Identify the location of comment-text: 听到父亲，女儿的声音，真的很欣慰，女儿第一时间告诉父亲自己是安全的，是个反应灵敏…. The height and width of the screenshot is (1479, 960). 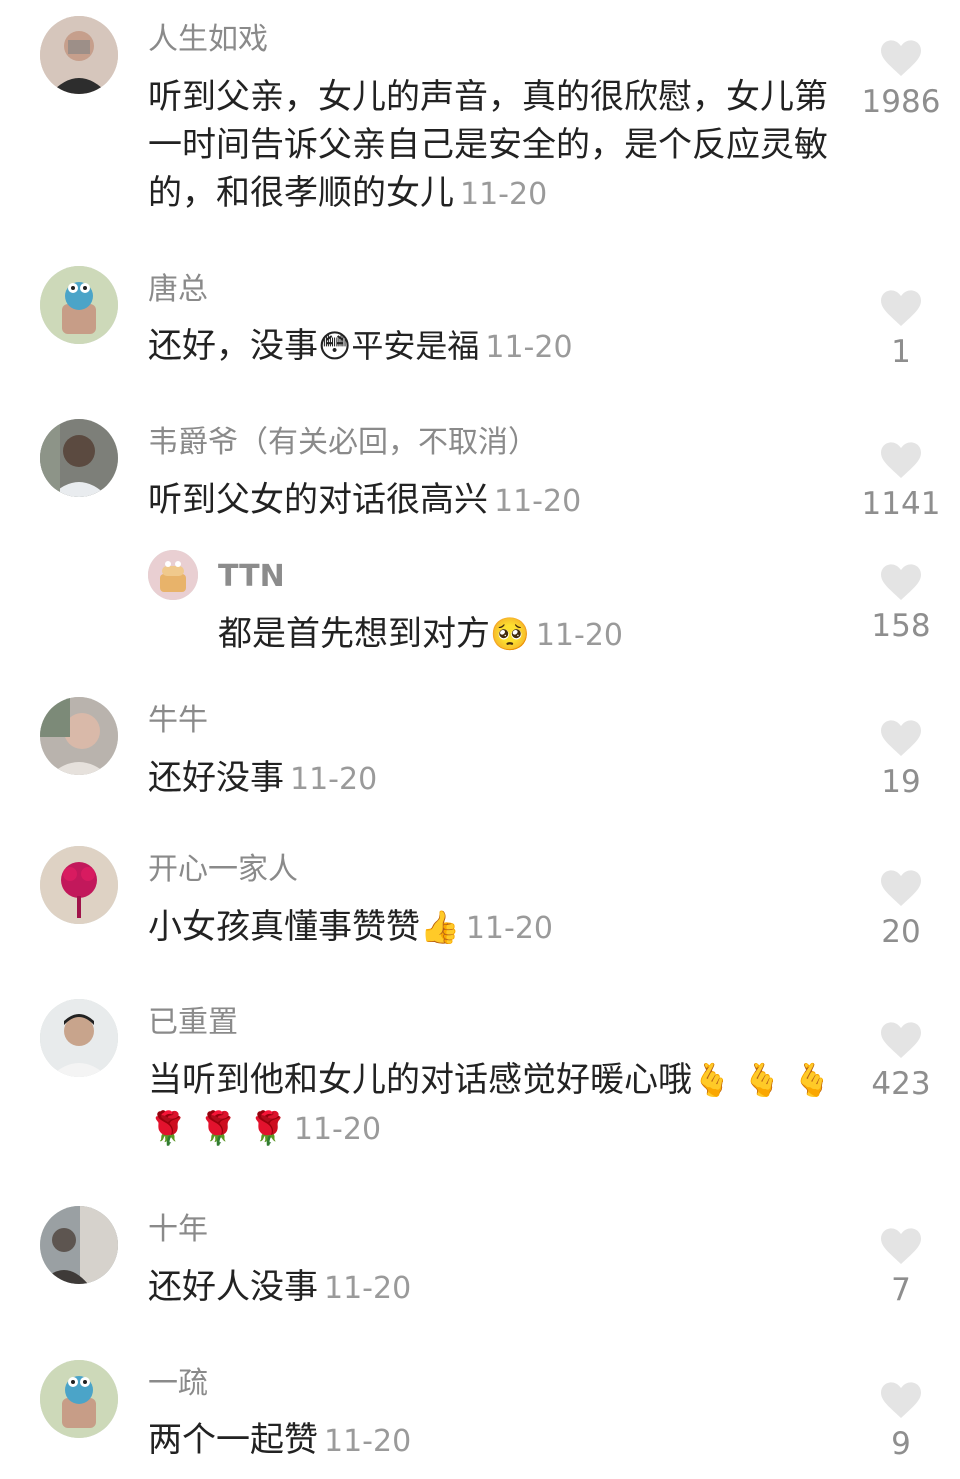
(493, 146).